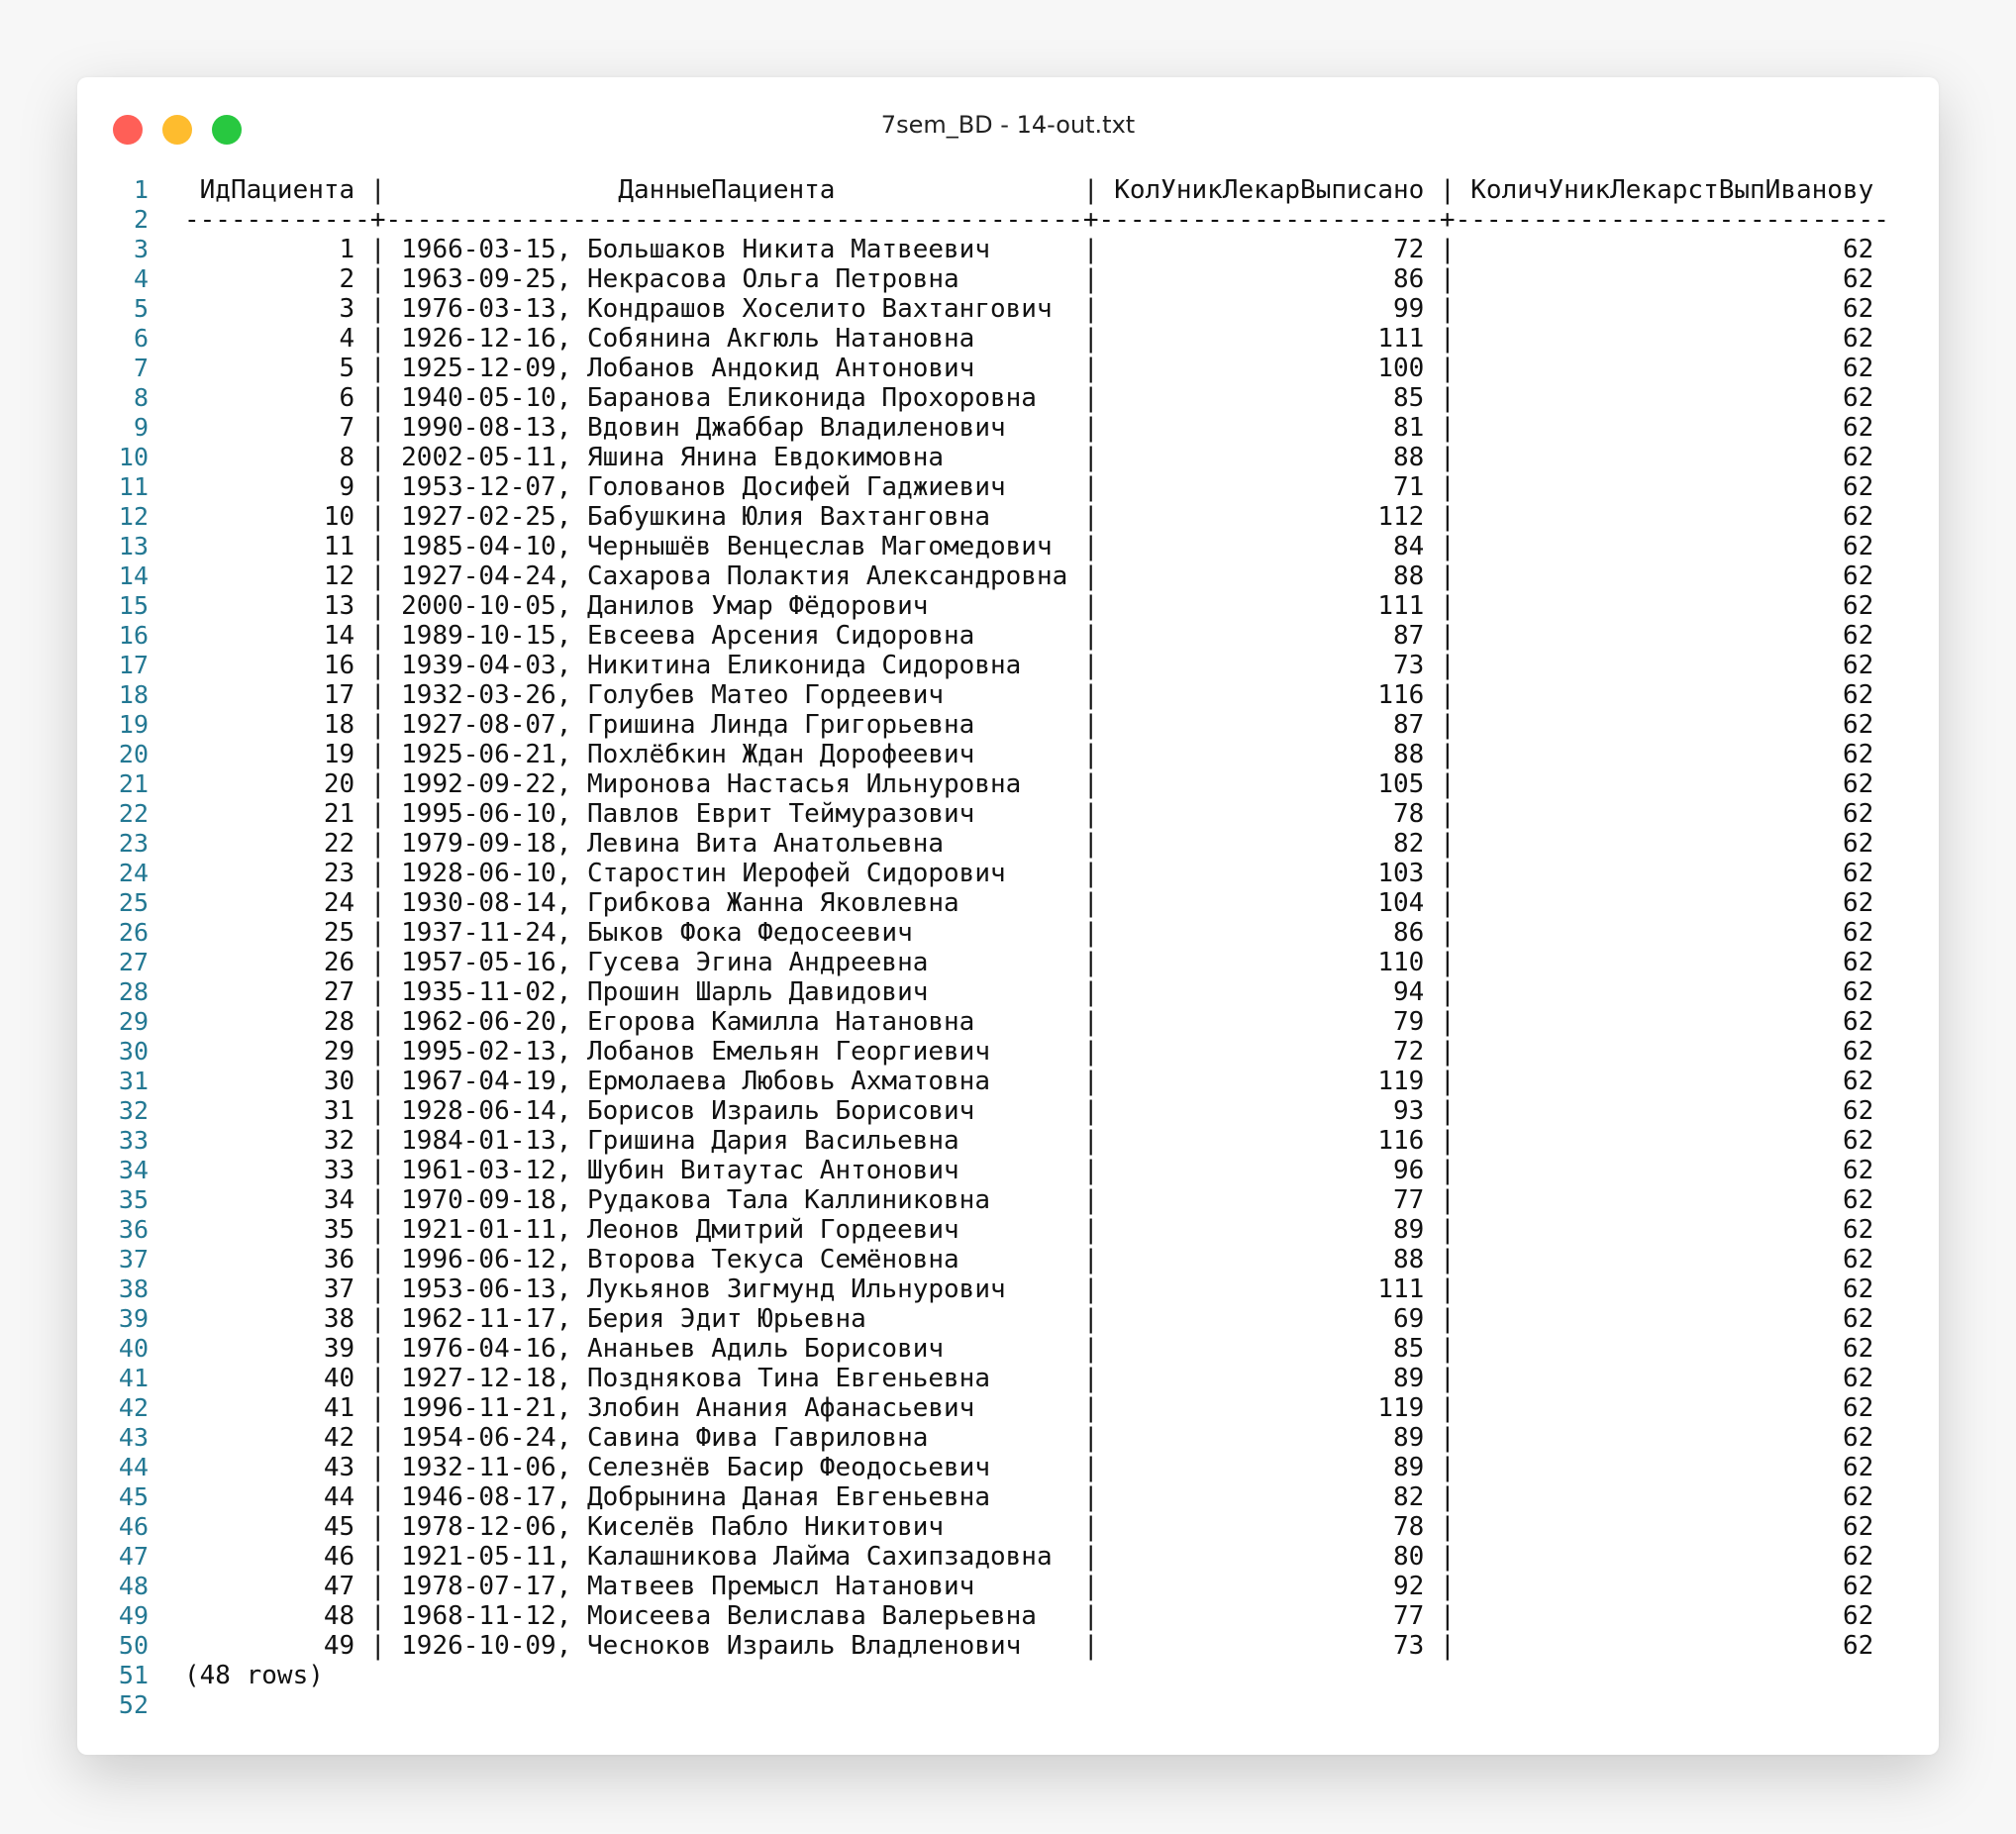  Describe the element at coordinates (269, 636) in the screenshot. I see `cell-id: 14` at that location.